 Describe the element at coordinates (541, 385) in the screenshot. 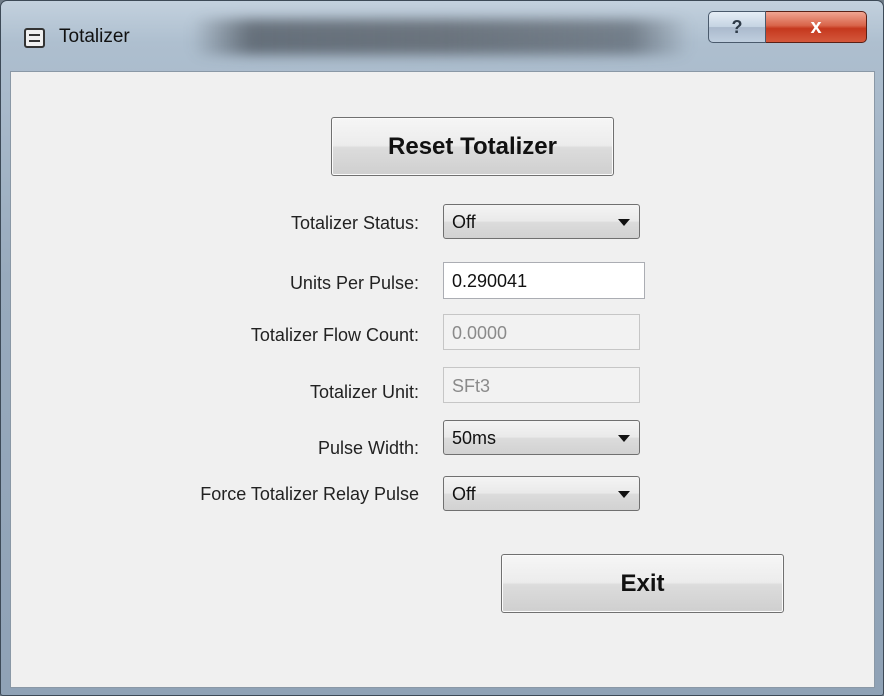

I see `totalizer-unit-field: SFt3` at that location.